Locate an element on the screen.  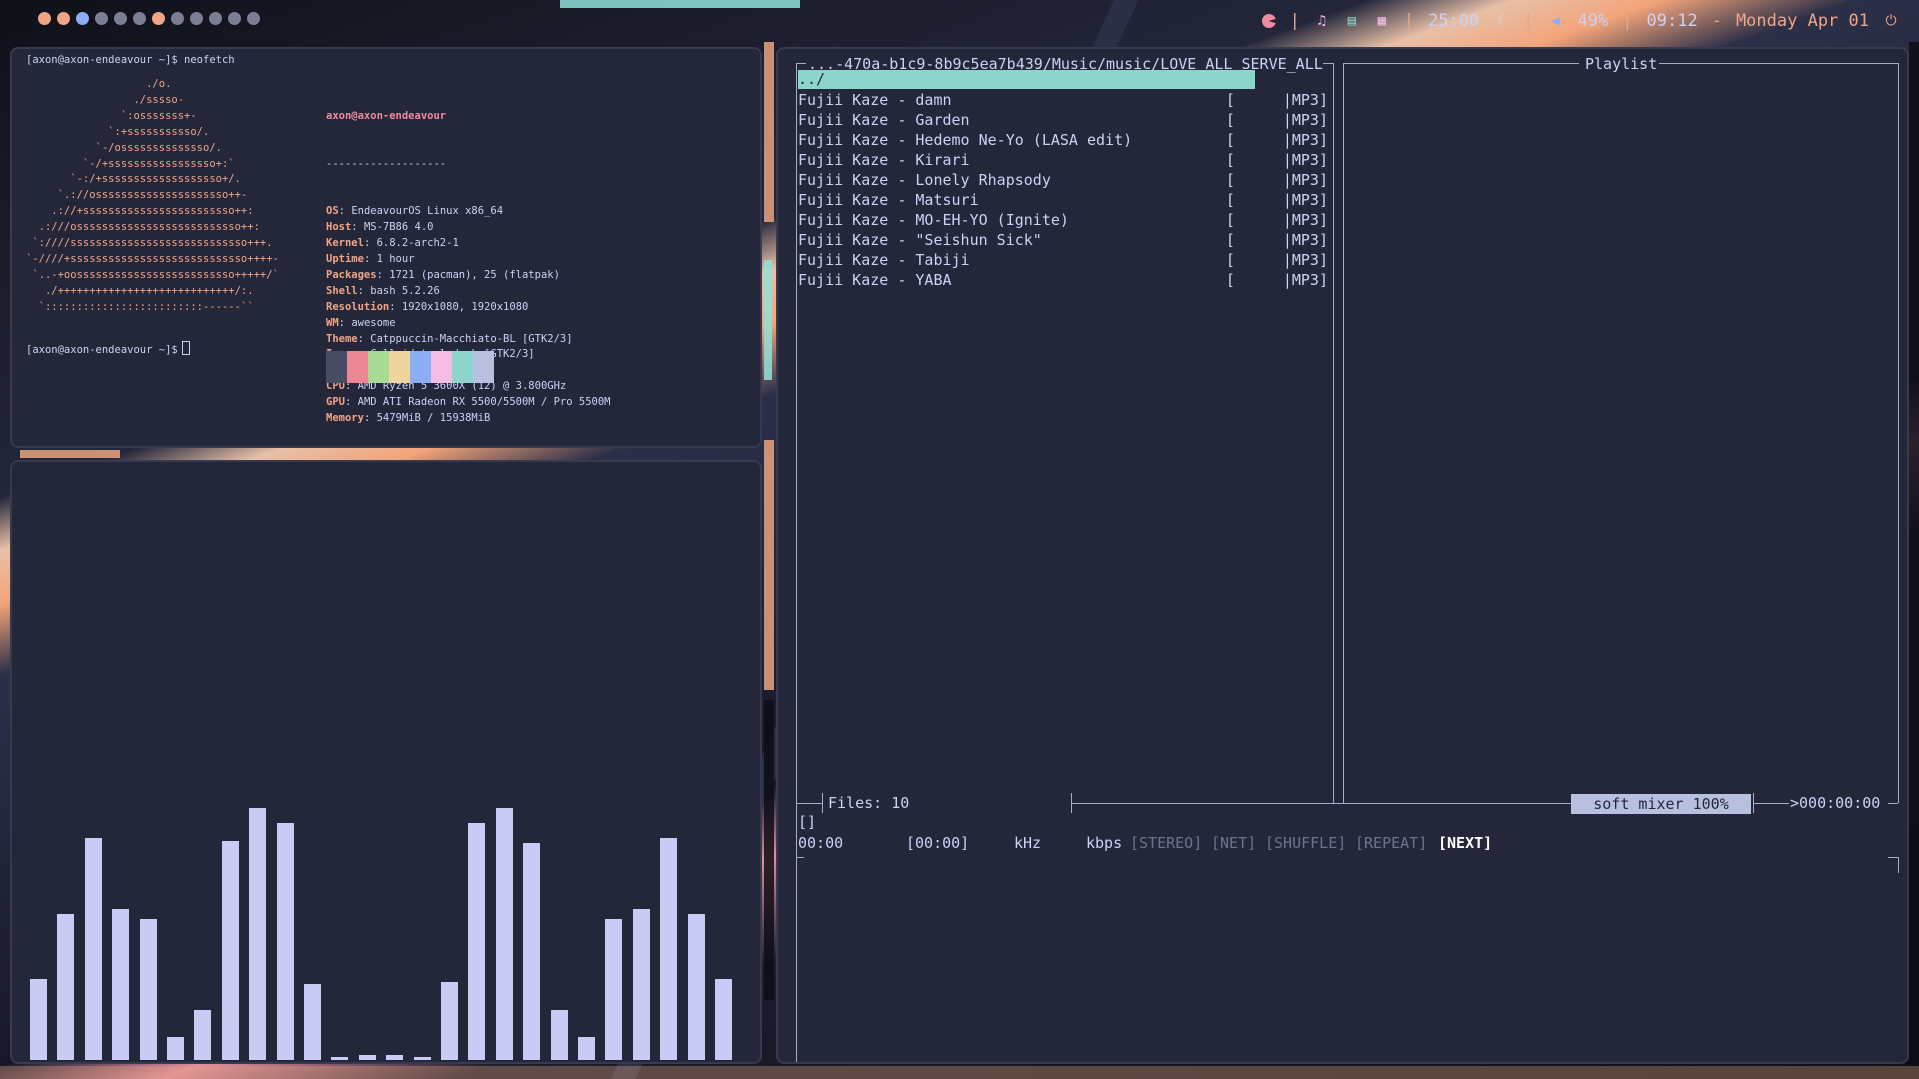
info-key: Resolution is located at coordinates (358, 306).